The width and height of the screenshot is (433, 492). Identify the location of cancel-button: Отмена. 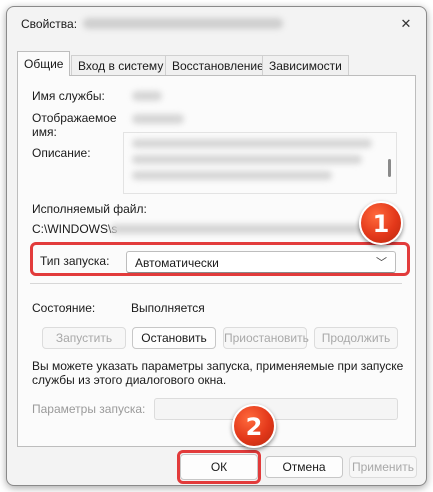
(304, 467).